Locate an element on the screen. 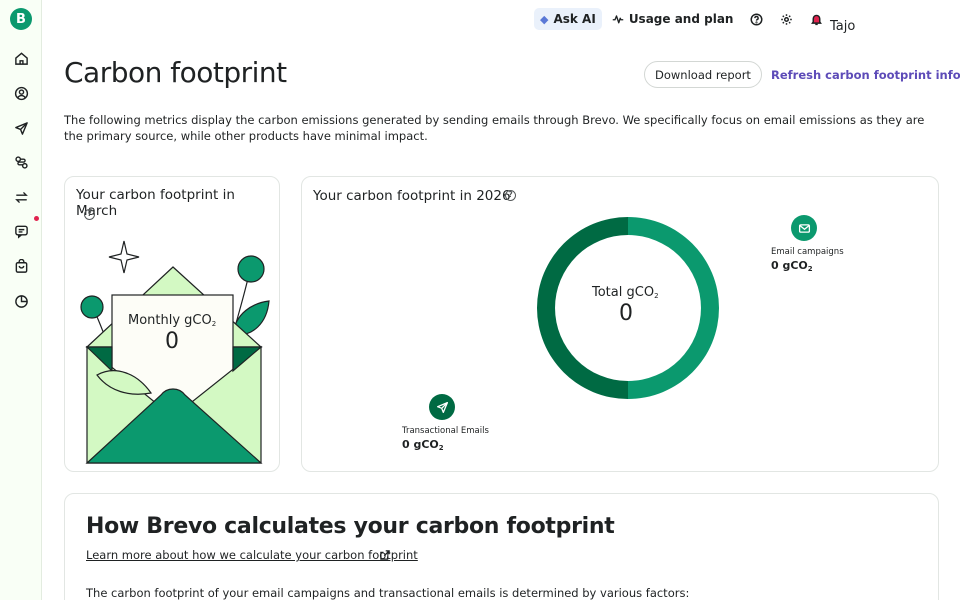 The image size is (960, 600). notification-dot is located at coordinates (36, 218).